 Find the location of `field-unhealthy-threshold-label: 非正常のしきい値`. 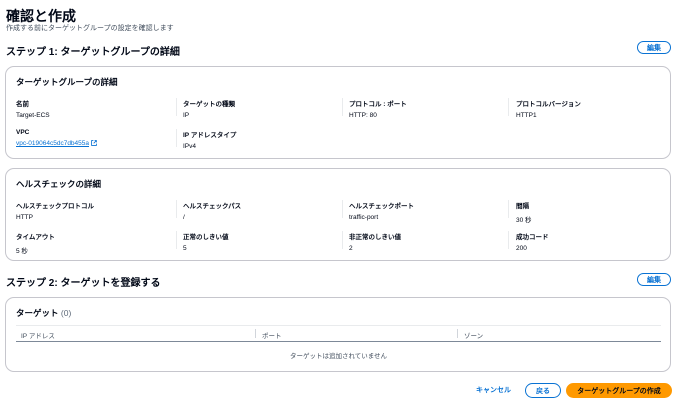

field-unhealthy-threshold-label: 非正常のしきい値 is located at coordinates (375, 237).